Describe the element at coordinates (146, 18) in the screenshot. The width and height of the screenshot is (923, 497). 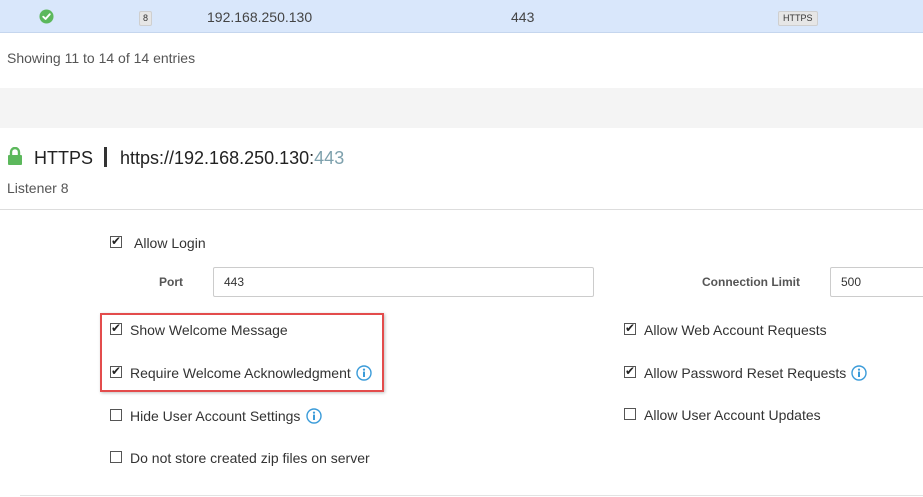
I see `listener-number-badge: 8` at that location.